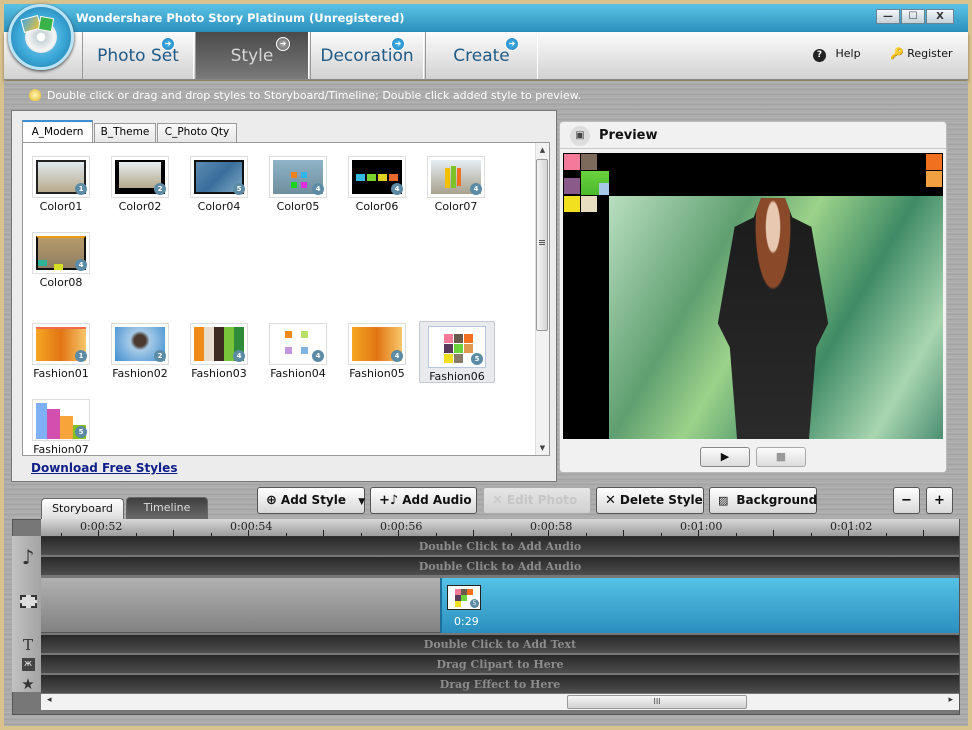 Image resolution: width=972 pixels, height=730 pixels. Describe the element at coordinates (930, 53) in the screenshot. I see `register-label: Register` at that location.